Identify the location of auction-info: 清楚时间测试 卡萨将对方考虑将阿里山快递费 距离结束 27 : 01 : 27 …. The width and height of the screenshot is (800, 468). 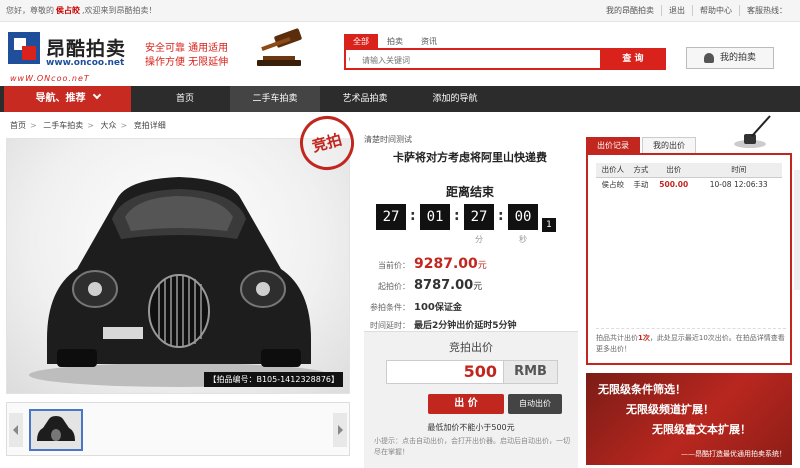
(470, 232).